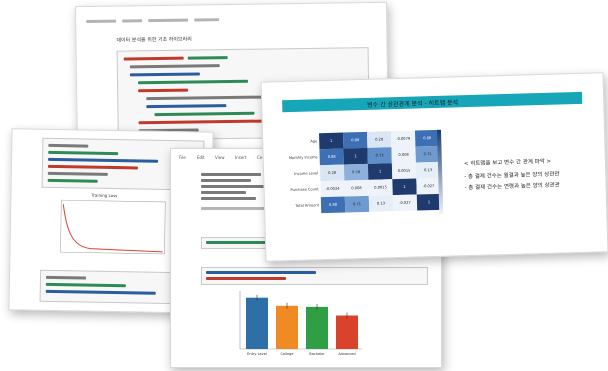  I want to click on notebook-toolbar, so click(186, 20).